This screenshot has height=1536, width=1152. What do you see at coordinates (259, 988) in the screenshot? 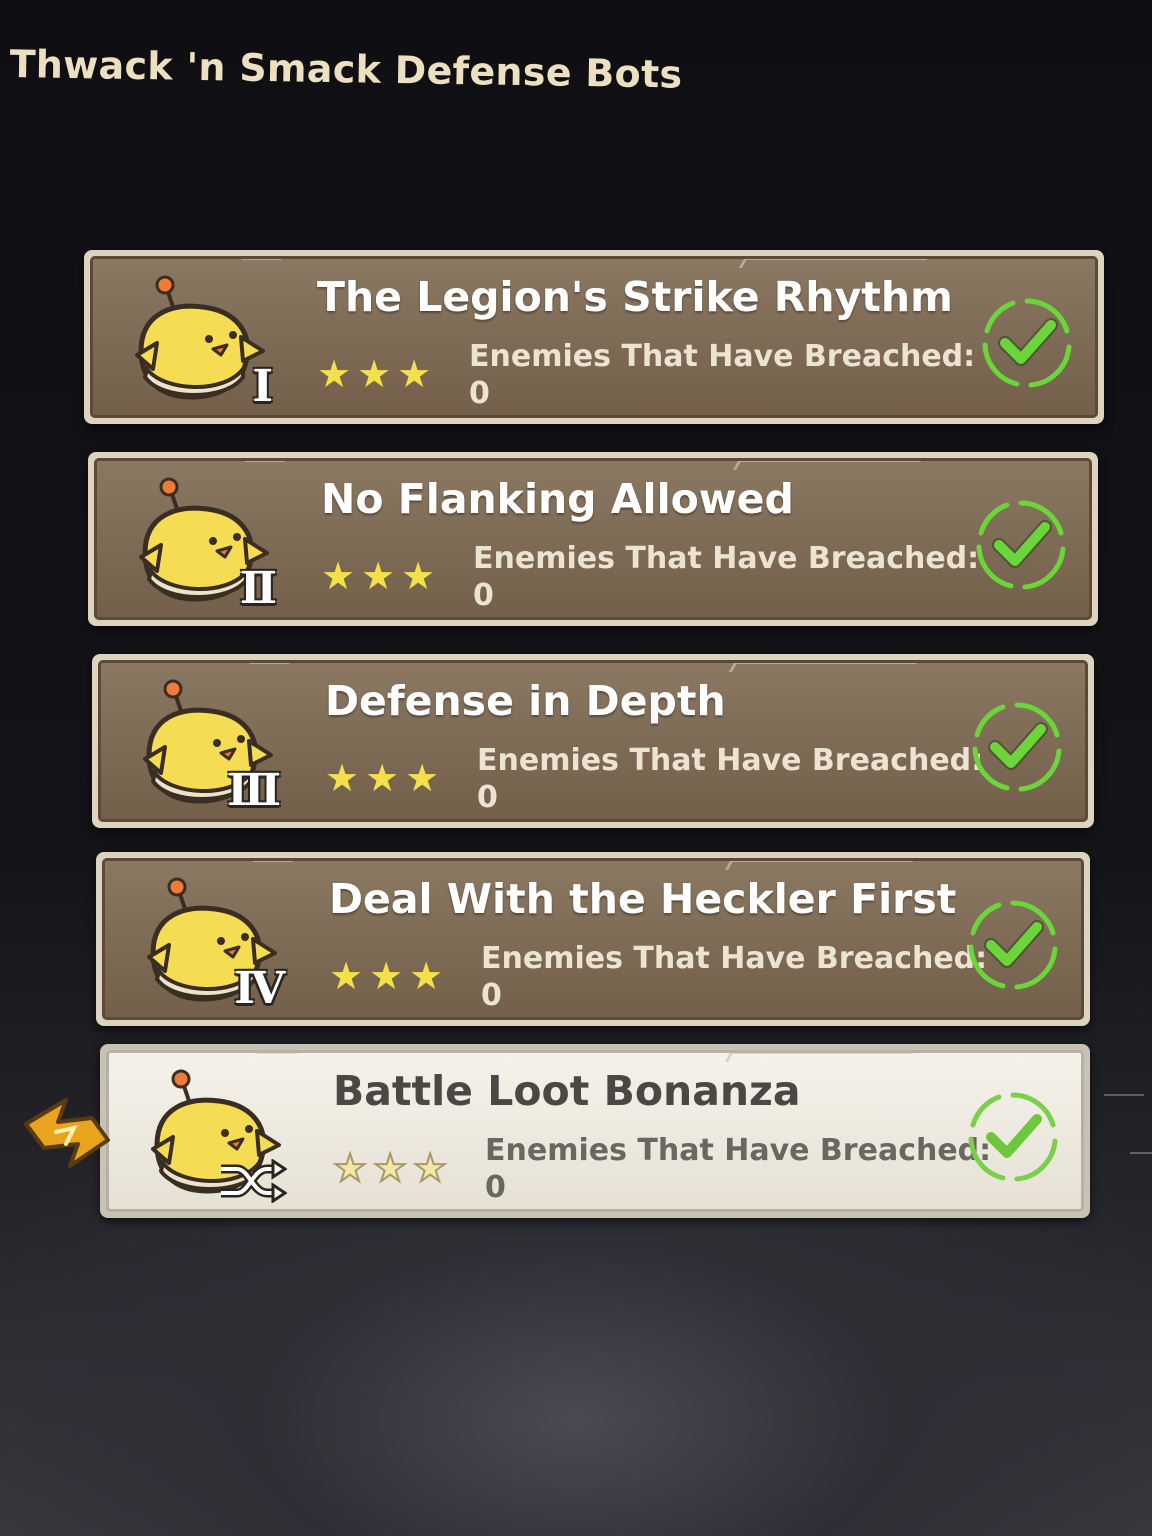
I see `stage-numeral: IV` at bounding box center [259, 988].